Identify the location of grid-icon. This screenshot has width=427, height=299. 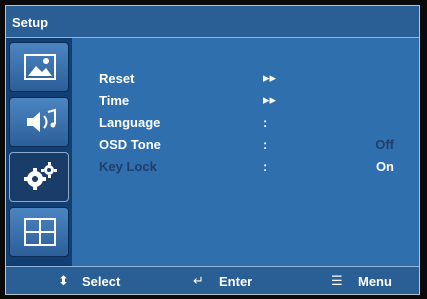
(40, 232).